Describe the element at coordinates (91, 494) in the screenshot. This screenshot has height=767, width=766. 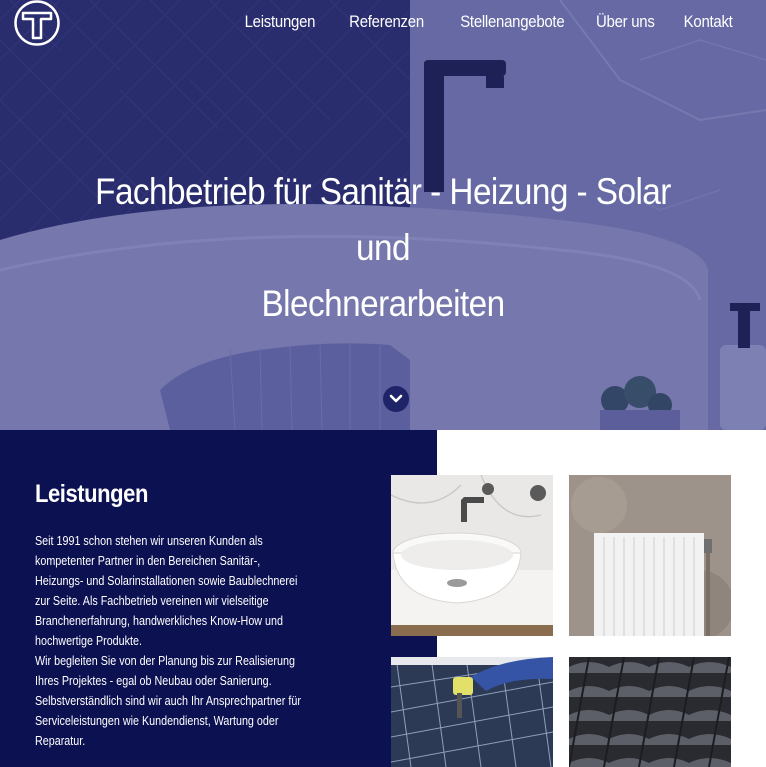
I see `section-title: Leistungen` at that location.